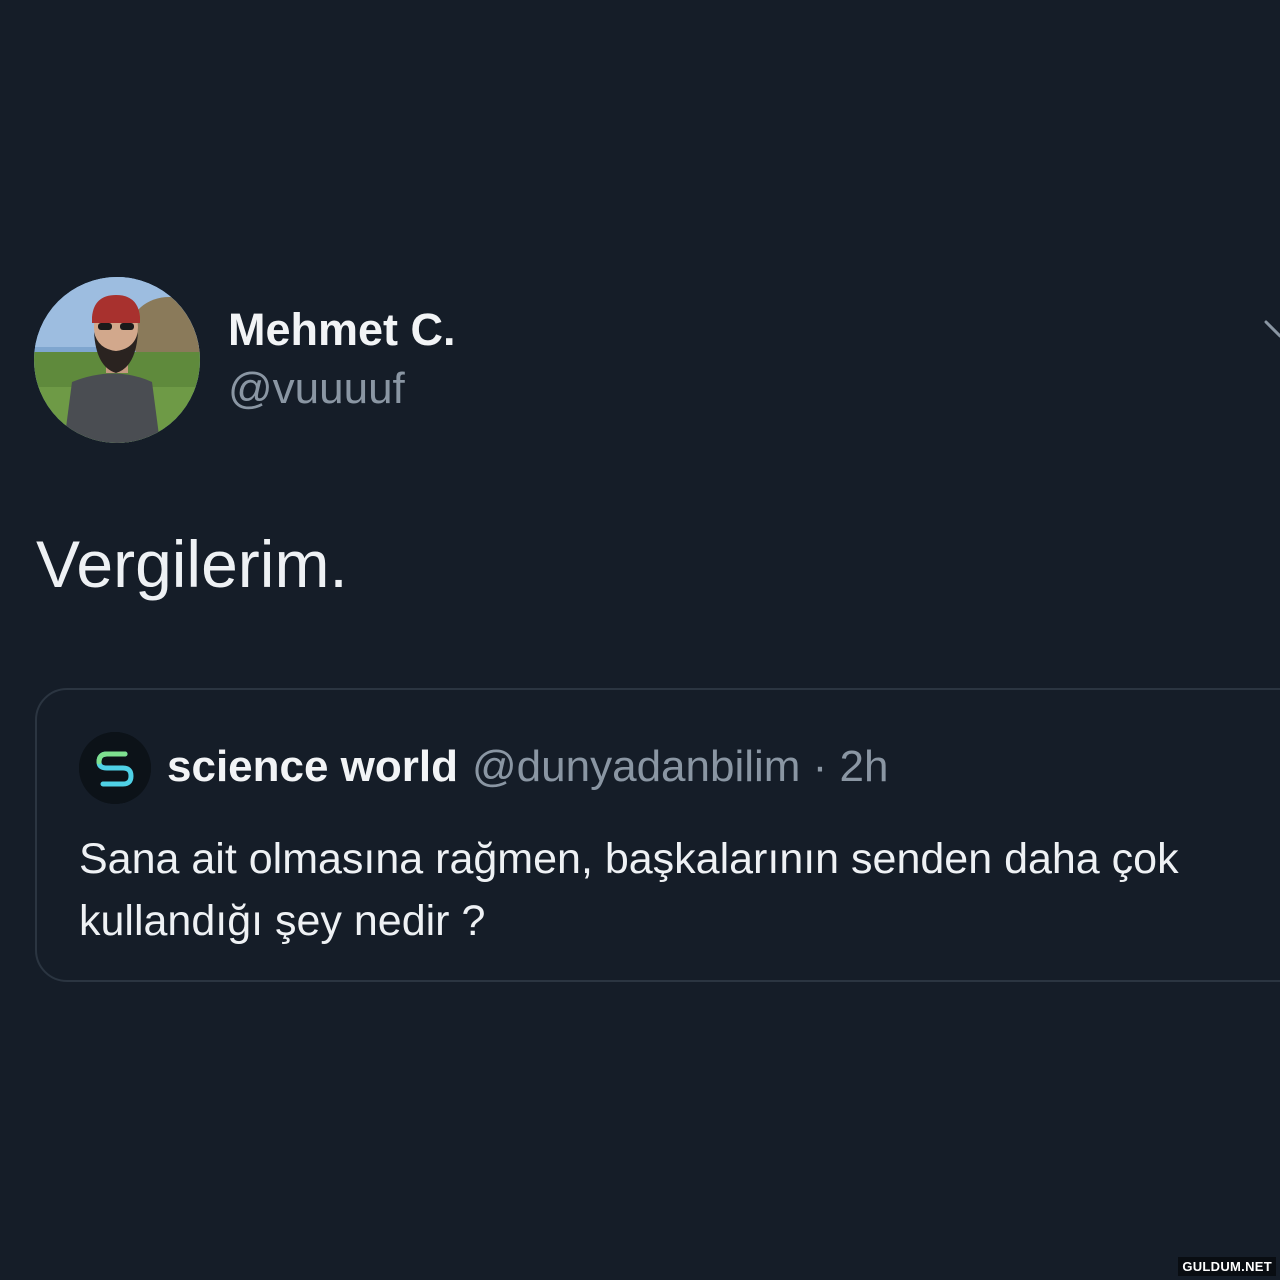 This screenshot has width=1280, height=1280. What do you see at coordinates (342, 330) in the screenshot?
I see `author-name: Mehmet C.` at bounding box center [342, 330].